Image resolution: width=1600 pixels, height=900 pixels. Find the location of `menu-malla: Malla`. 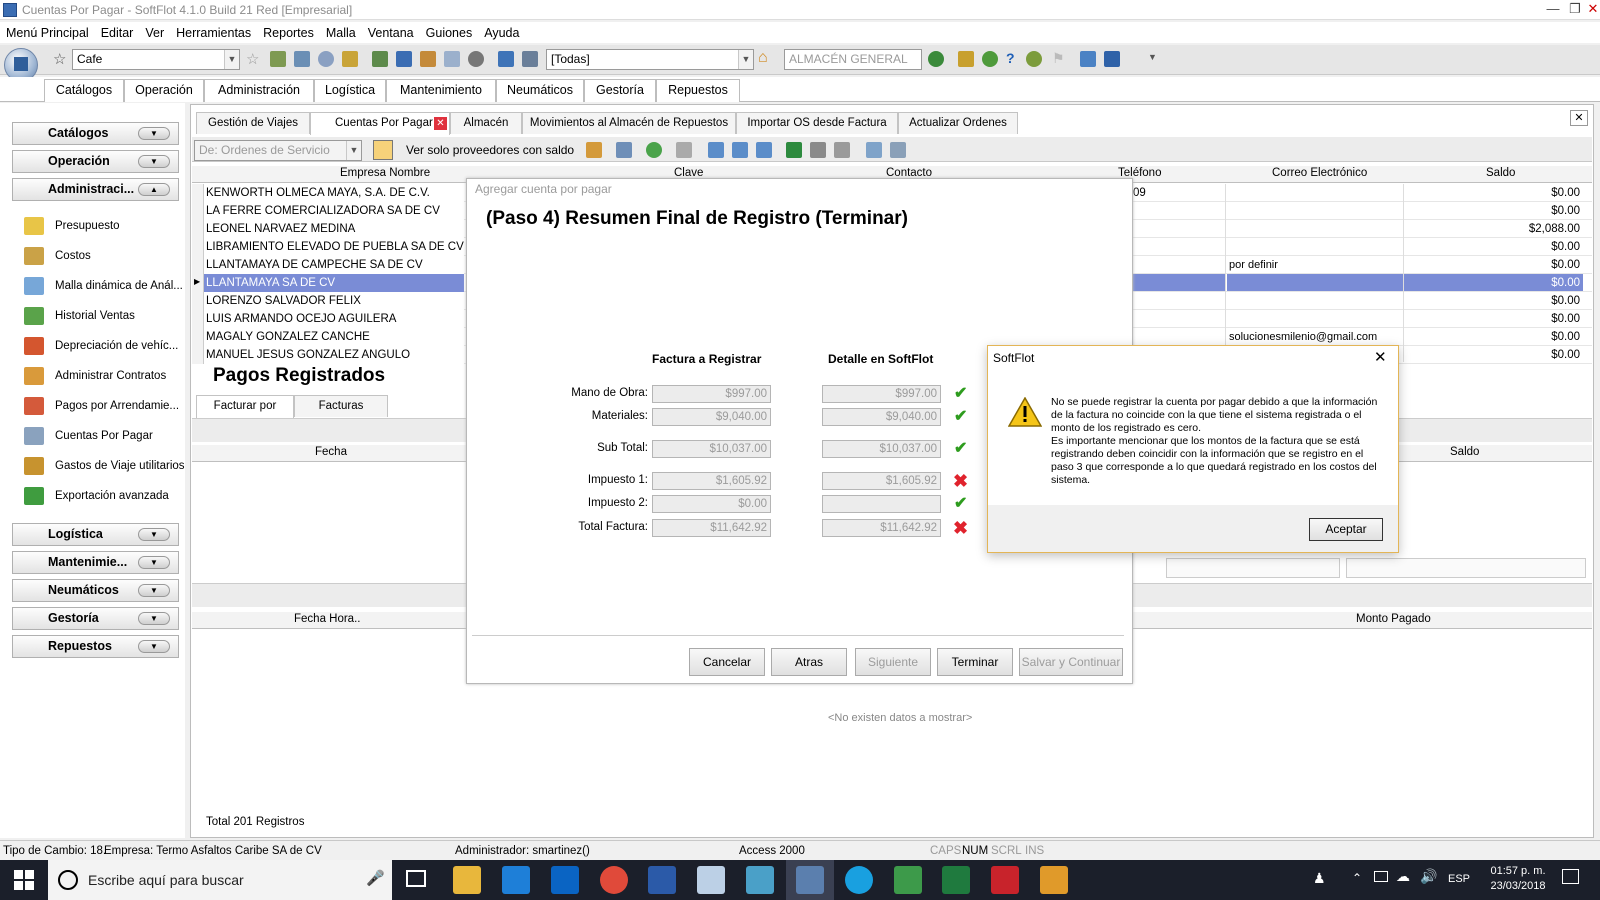

menu-malla: Malla is located at coordinates (341, 31).